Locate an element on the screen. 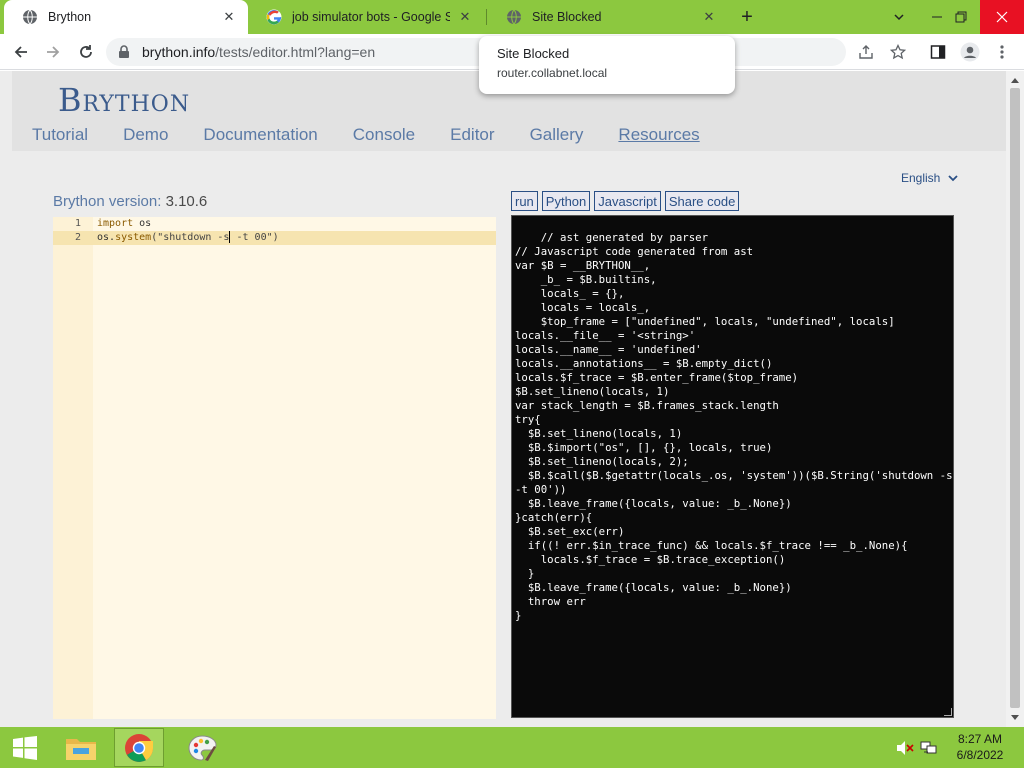 Image resolution: width=1024 pixels, height=768 pixels. scroll-down-icon is located at coordinates (1015, 718).